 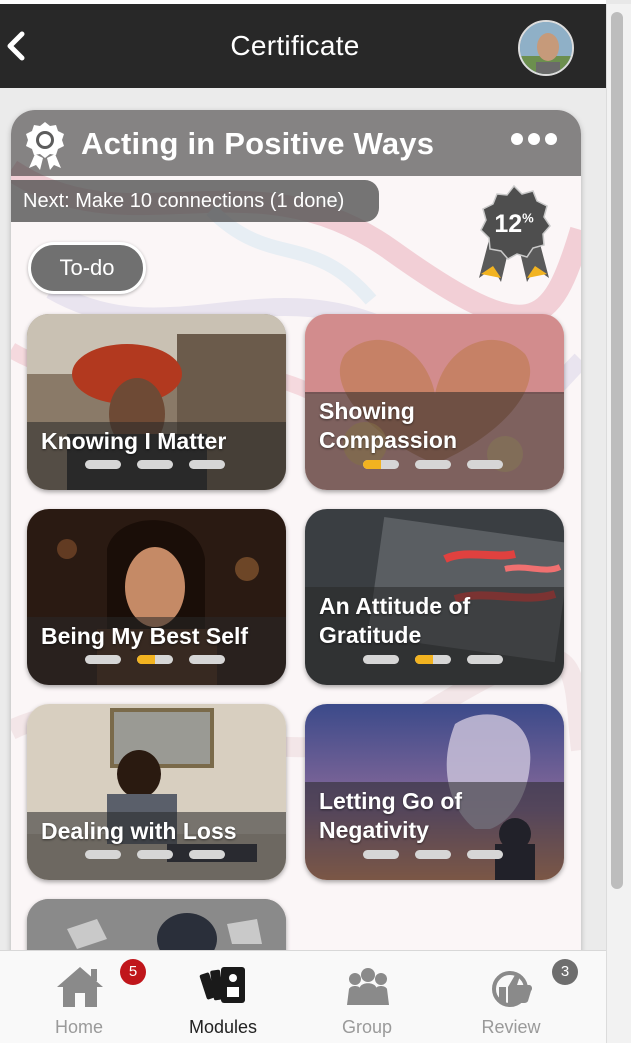 What do you see at coordinates (222, 985) in the screenshot?
I see `cards-icon` at bounding box center [222, 985].